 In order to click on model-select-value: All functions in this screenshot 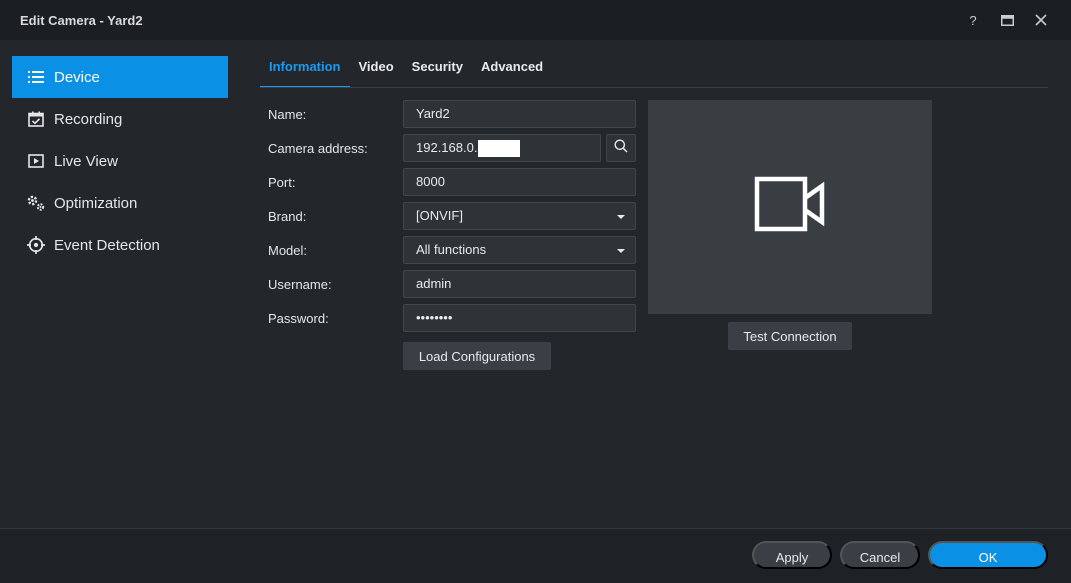, I will do `click(451, 249)`.